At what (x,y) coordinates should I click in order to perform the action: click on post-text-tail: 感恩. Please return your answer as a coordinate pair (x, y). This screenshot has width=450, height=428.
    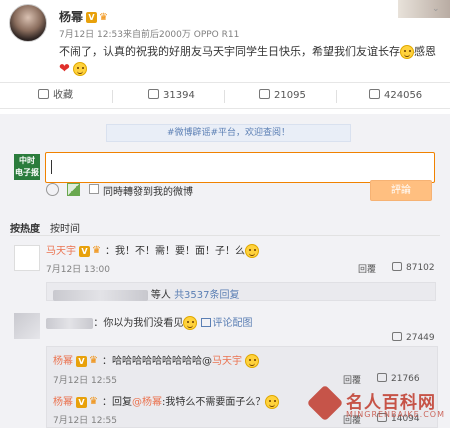
    Looking at the image, I should click on (425, 51).